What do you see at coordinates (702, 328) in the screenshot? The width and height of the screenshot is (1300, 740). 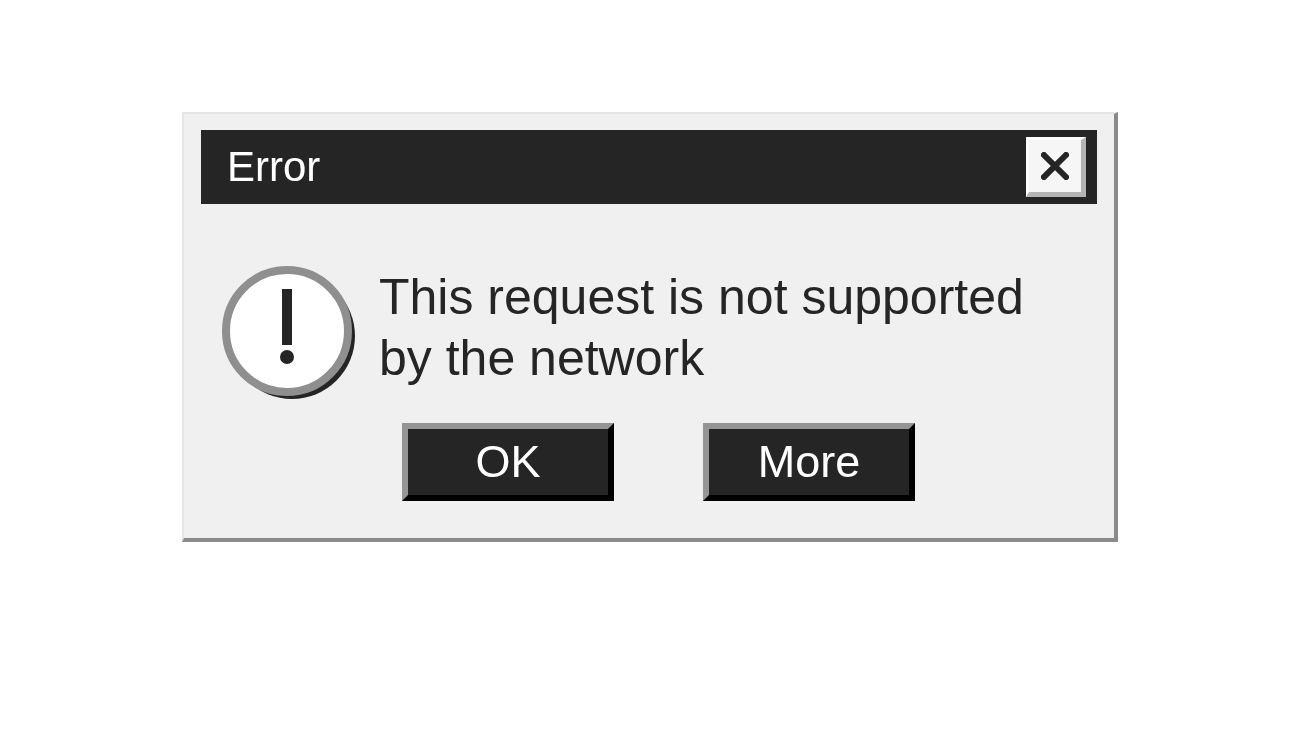 I see `error-message: This request is not supported by the network` at bounding box center [702, 328].